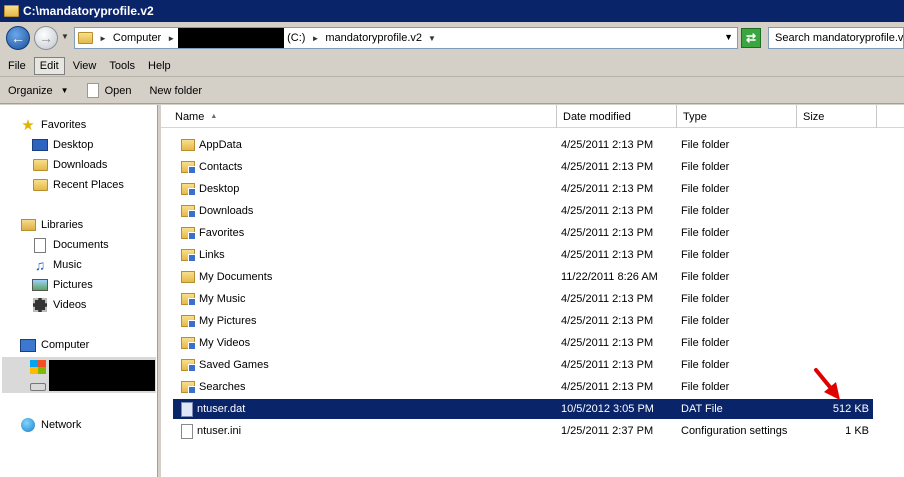 The height and width of the screenshot is (477, 904). Describe the element at coordinates (751, 38) in the screenshot. I see `refresh-button: ⇄` at that location.